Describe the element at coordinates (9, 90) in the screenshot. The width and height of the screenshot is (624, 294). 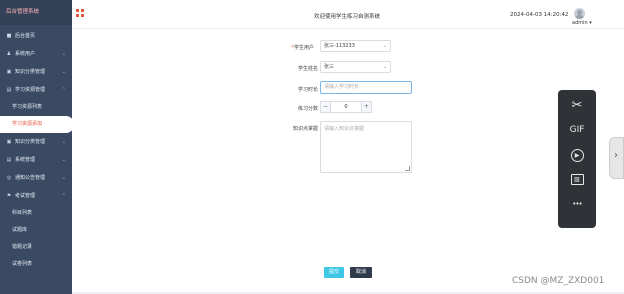
I see `book-icon: ▤` at that location.